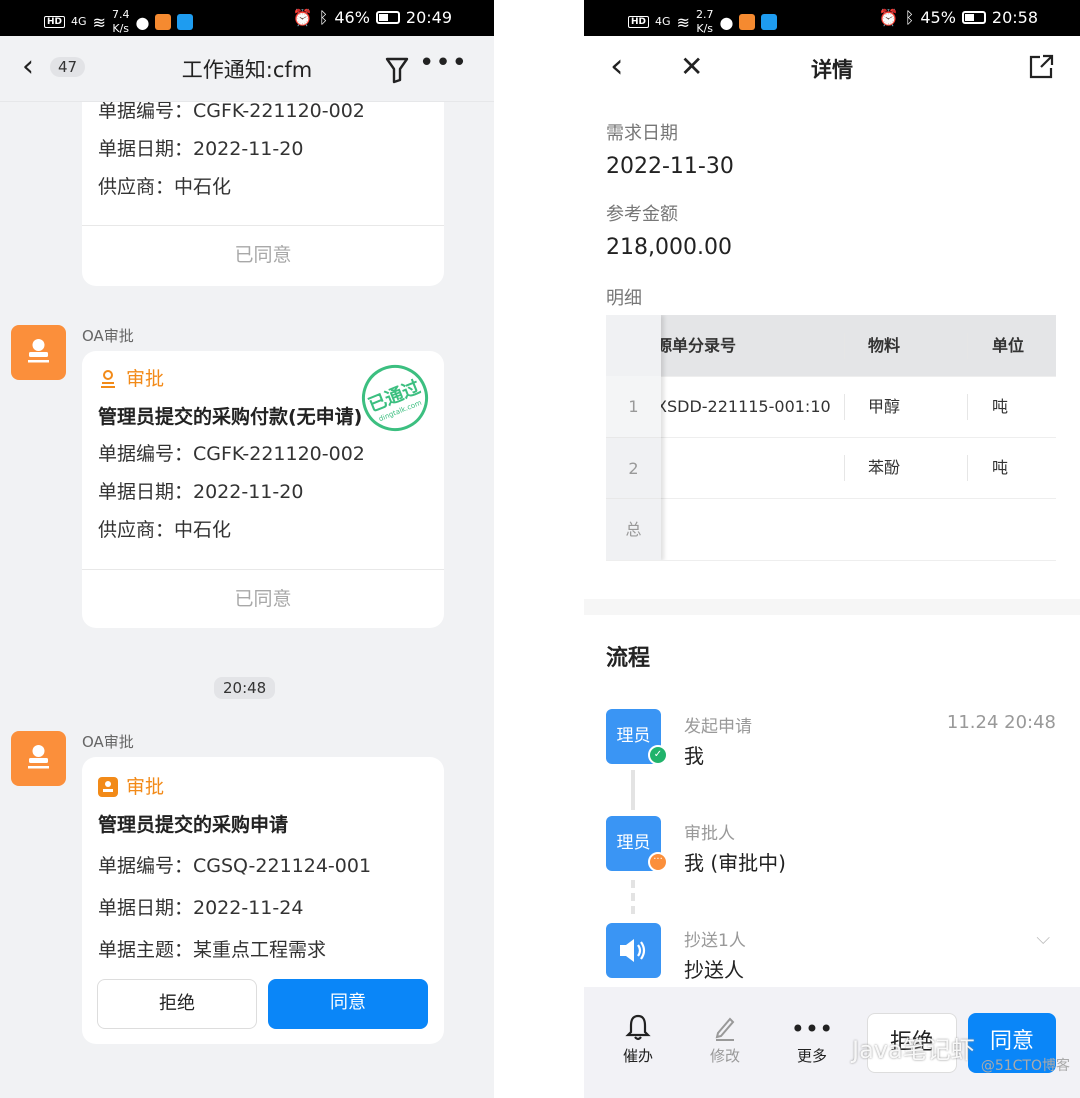 Image resolution: width=1080 pixels, height=1098 pixels. Describe the element at coordinates (177, 1004) in the screenshot. I see `reject-button: 拒绝` at that location.